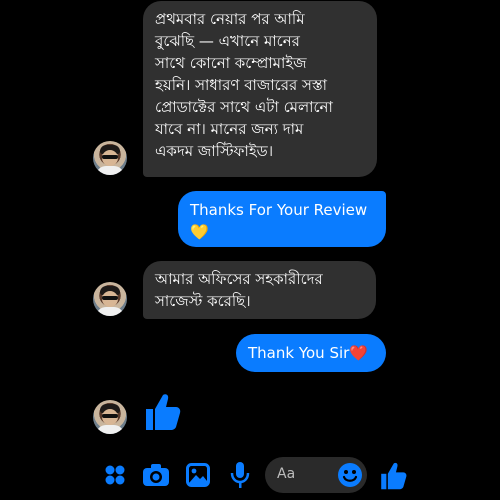  I want to click on message-received: আমার অফিসের সহকারীদের সাজেস্ট করেছি।, so click(259, 290).